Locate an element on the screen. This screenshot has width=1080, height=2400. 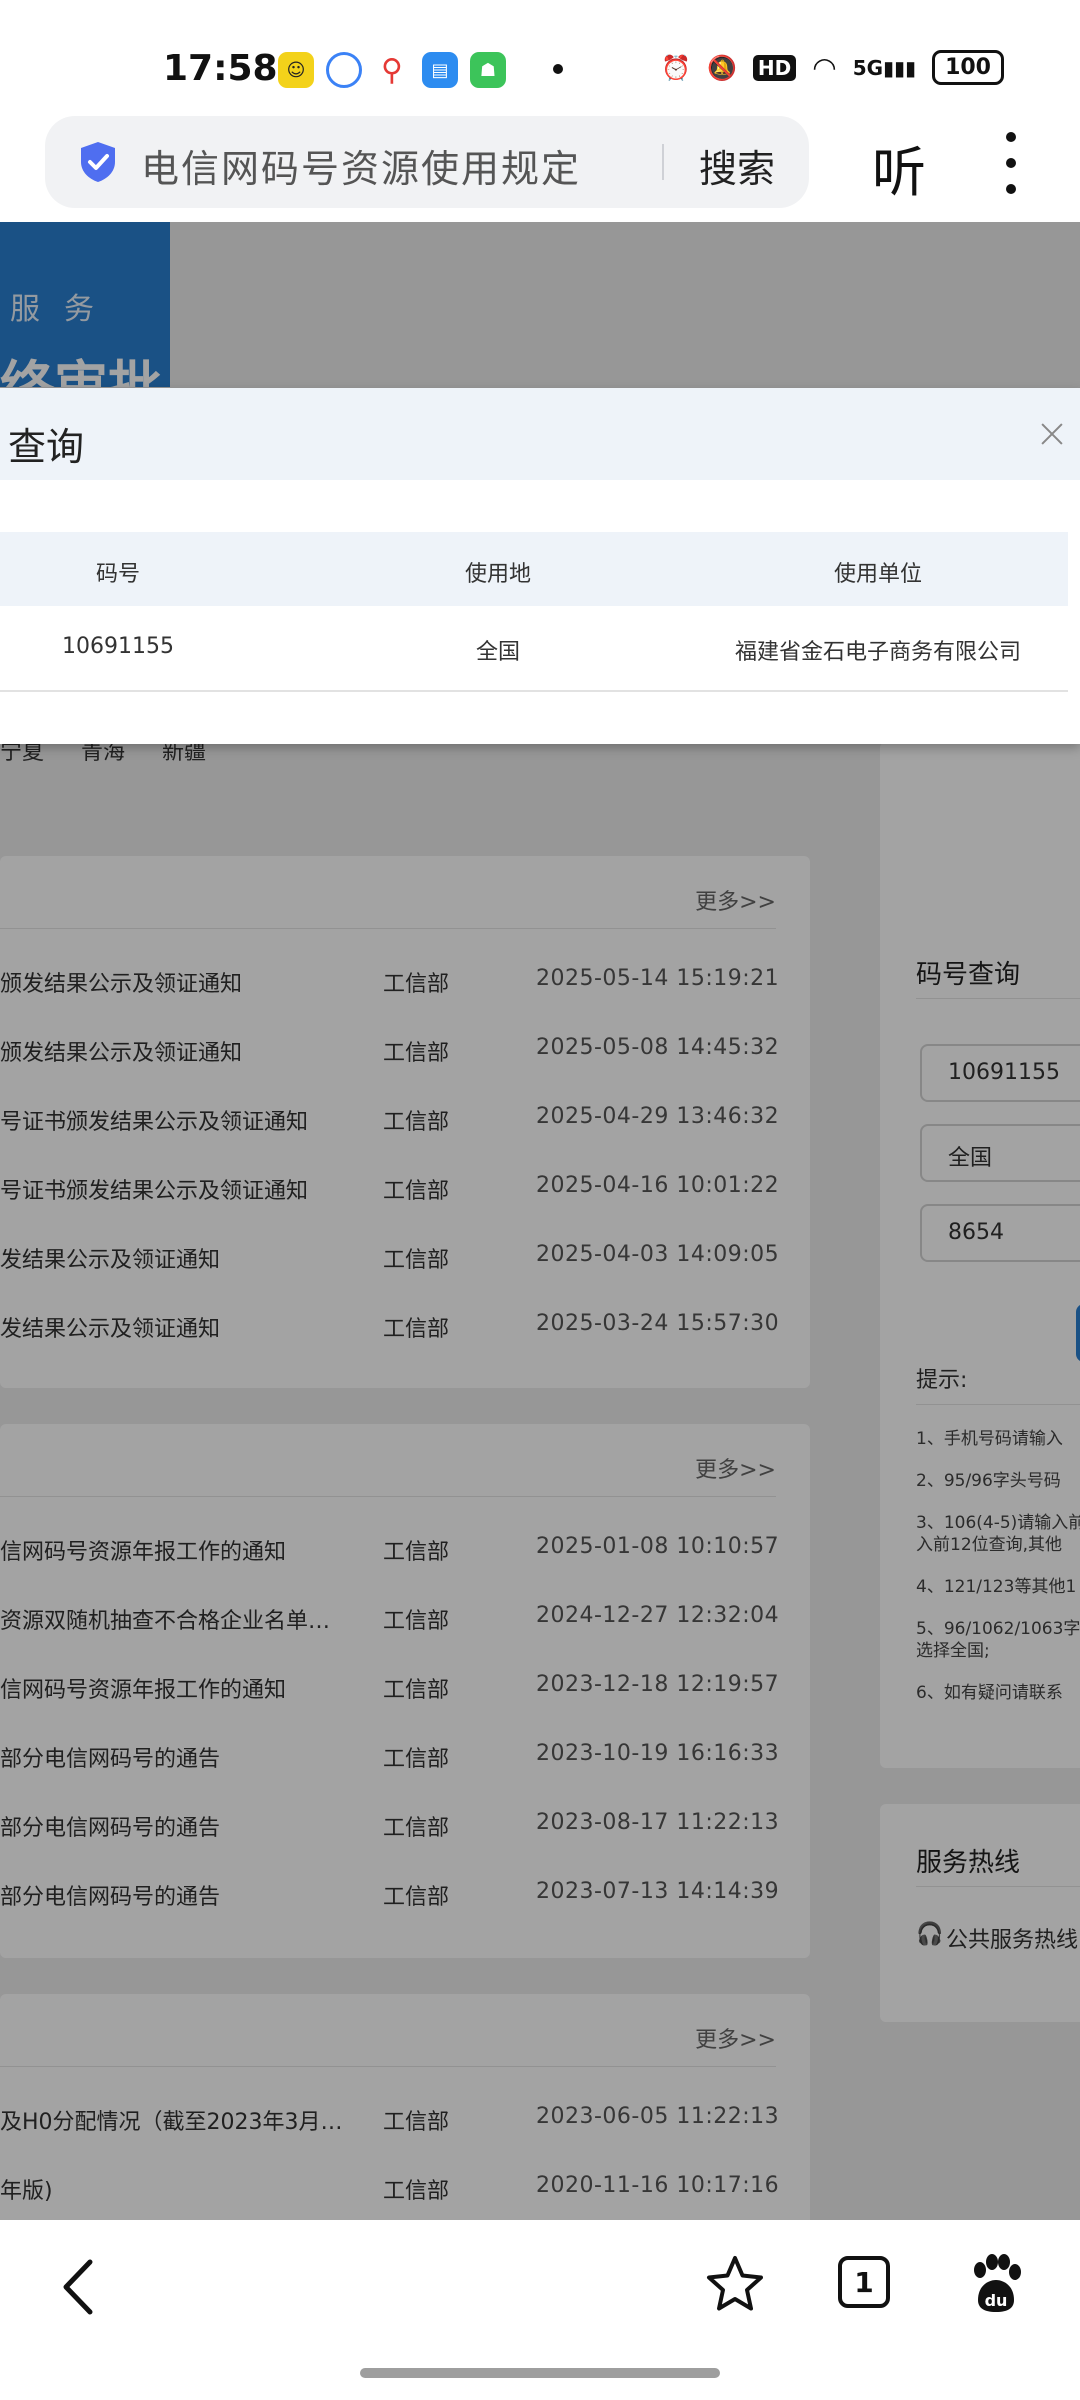
home-indicator is located at coordinates (540, 2373).